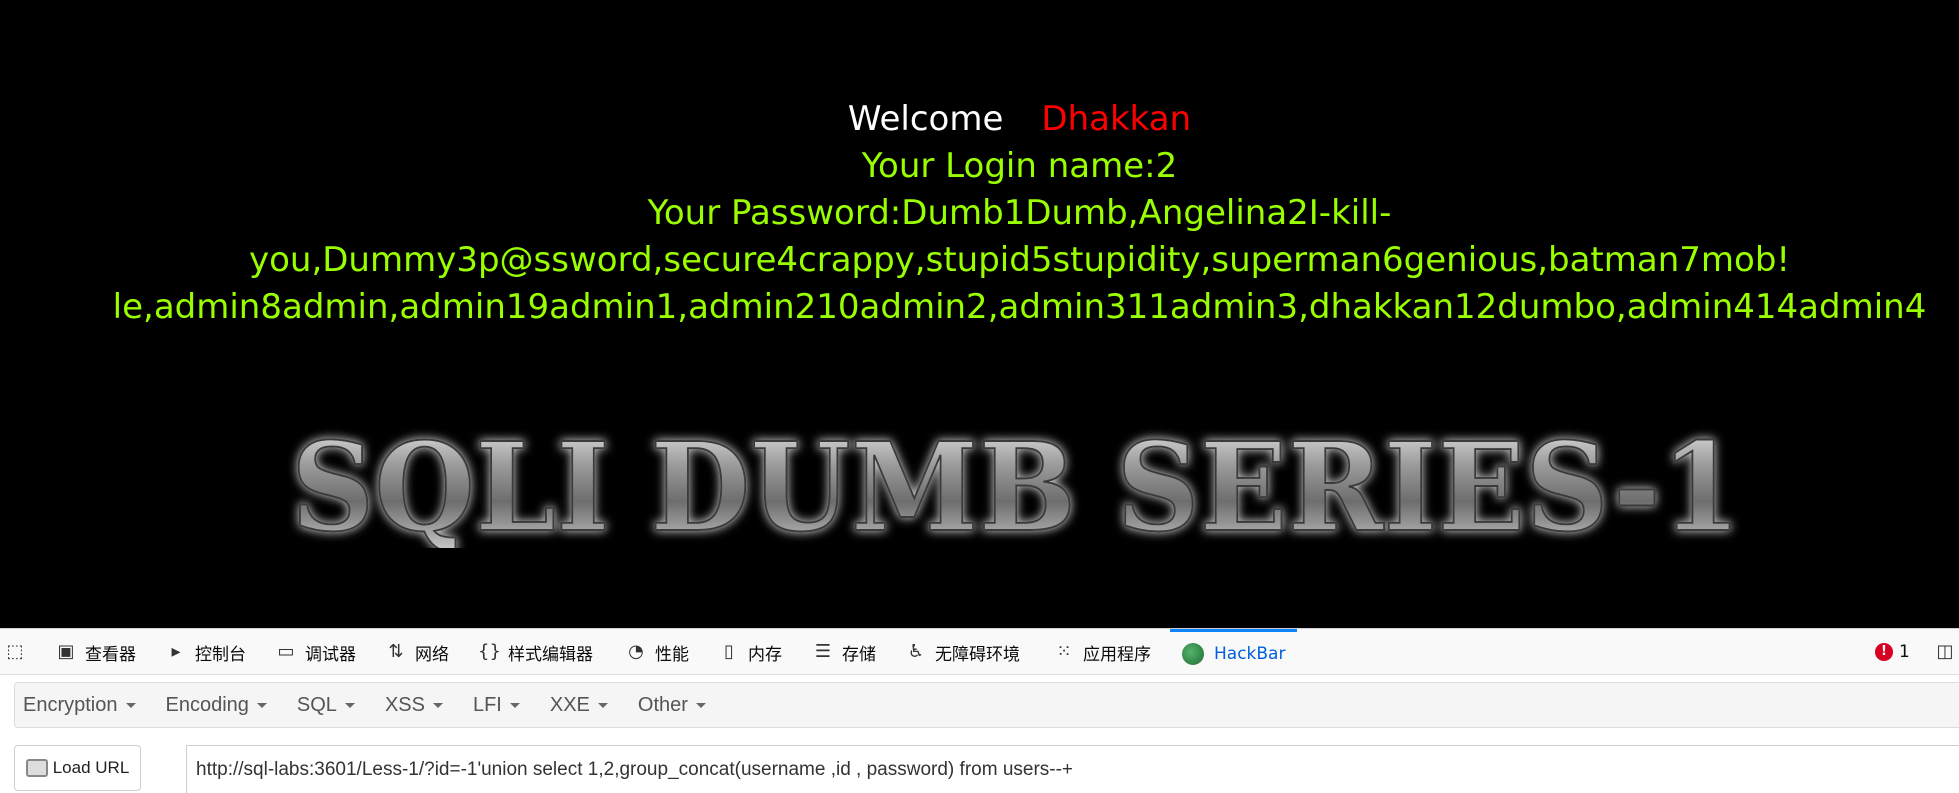 Image resolution: width=1959 pixels, height=793 pixels. What do you see at coordinates (110, 654) in the screenshot?
I see `tab-label: 查看器` at bounding box center [110, 654].